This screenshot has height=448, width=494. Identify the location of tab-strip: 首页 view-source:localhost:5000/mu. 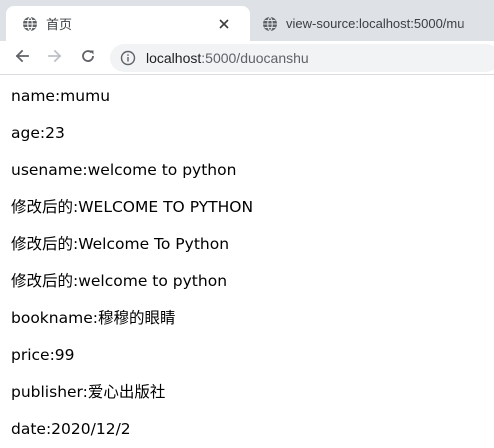
(247, 20).